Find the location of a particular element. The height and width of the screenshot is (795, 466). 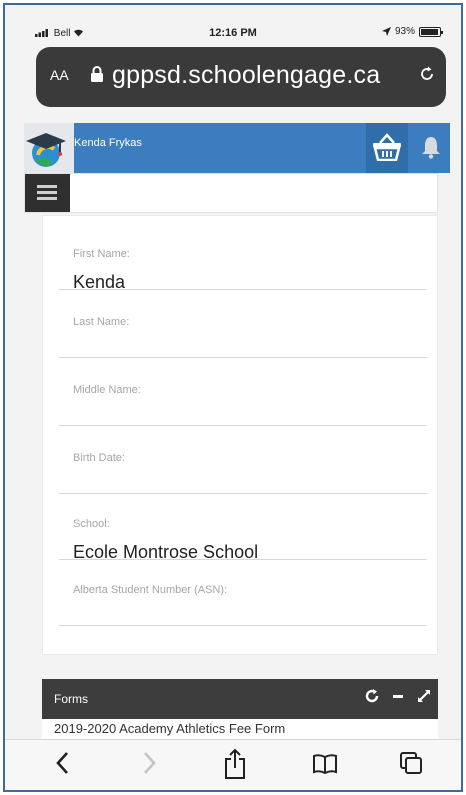

back-button is located at coordinates (63, 766).